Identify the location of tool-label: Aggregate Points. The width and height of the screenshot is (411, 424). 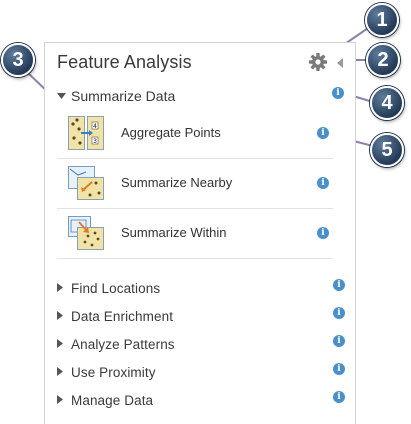
(171, 132).